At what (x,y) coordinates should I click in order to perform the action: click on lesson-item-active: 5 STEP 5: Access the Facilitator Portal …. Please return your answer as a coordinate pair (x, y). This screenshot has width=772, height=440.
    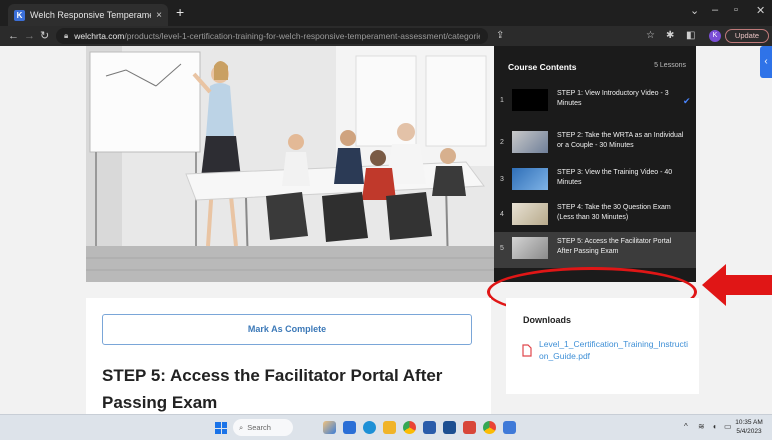
    Looking at the image, I should click on (595, 250).